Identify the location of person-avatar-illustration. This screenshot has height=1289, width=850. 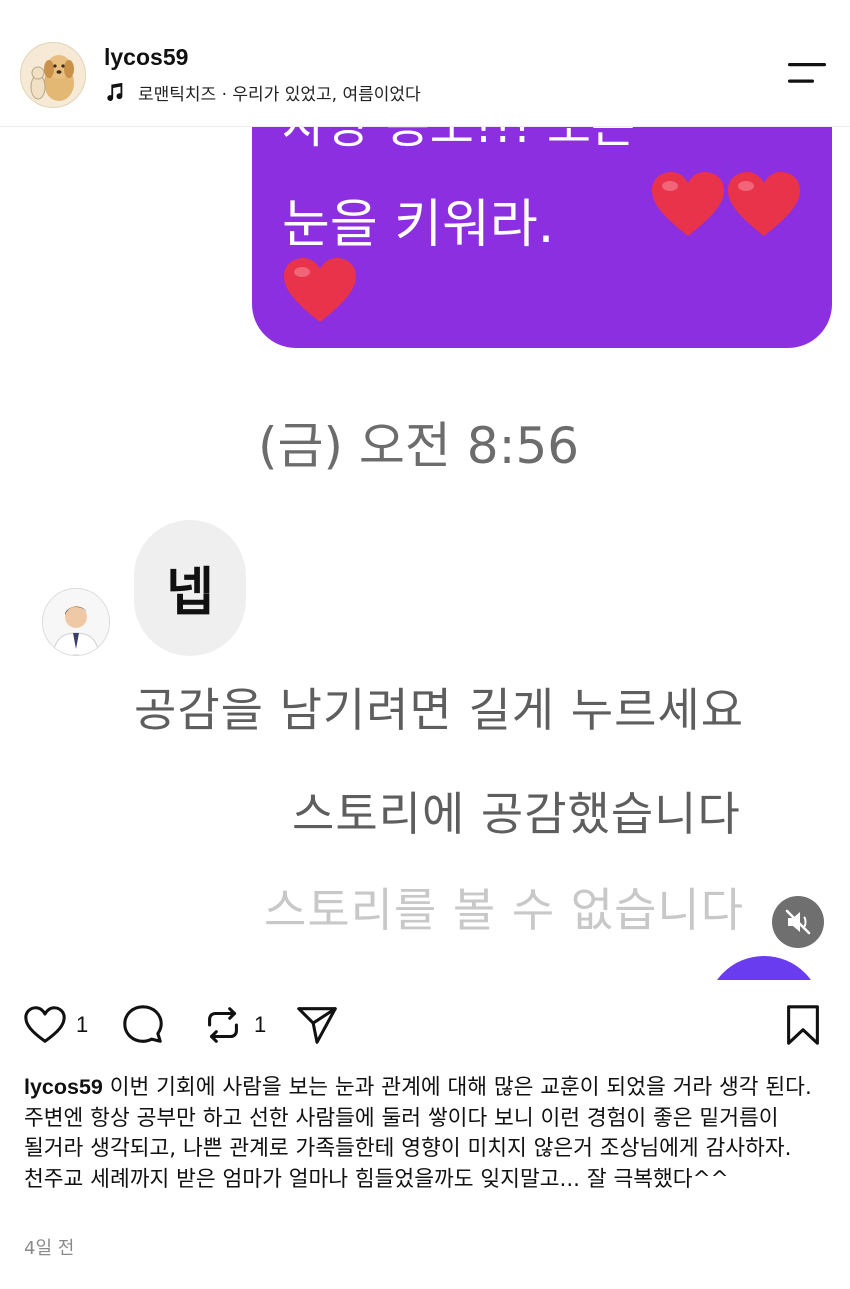
(76, 622).